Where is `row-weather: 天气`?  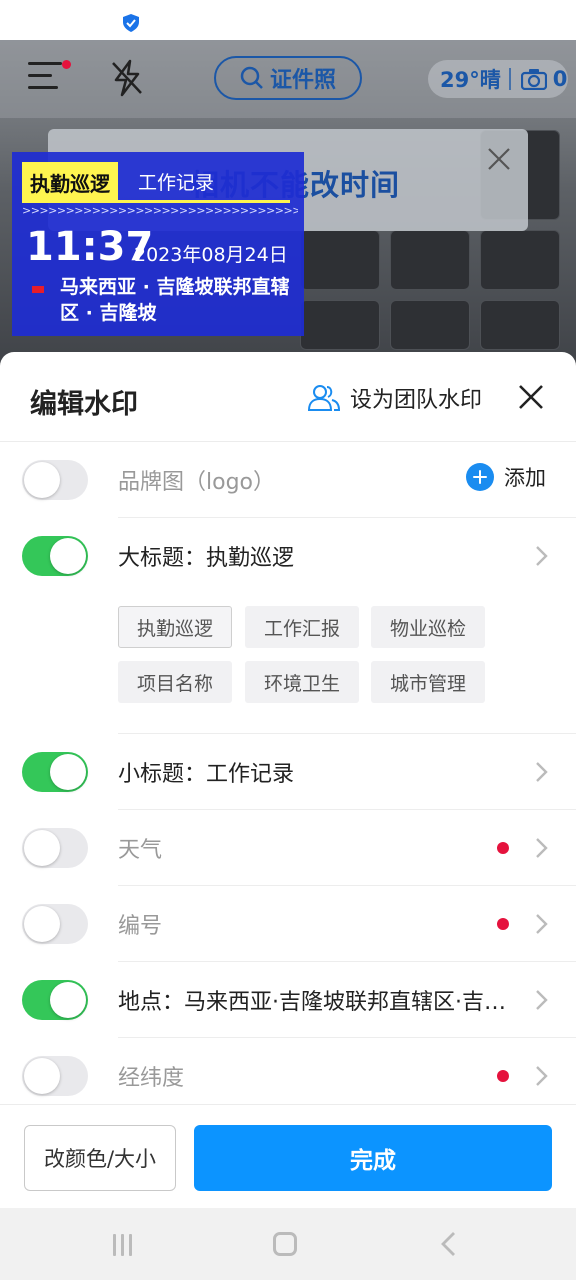
row-weather: 天气 is located at coordinates (288, 848).